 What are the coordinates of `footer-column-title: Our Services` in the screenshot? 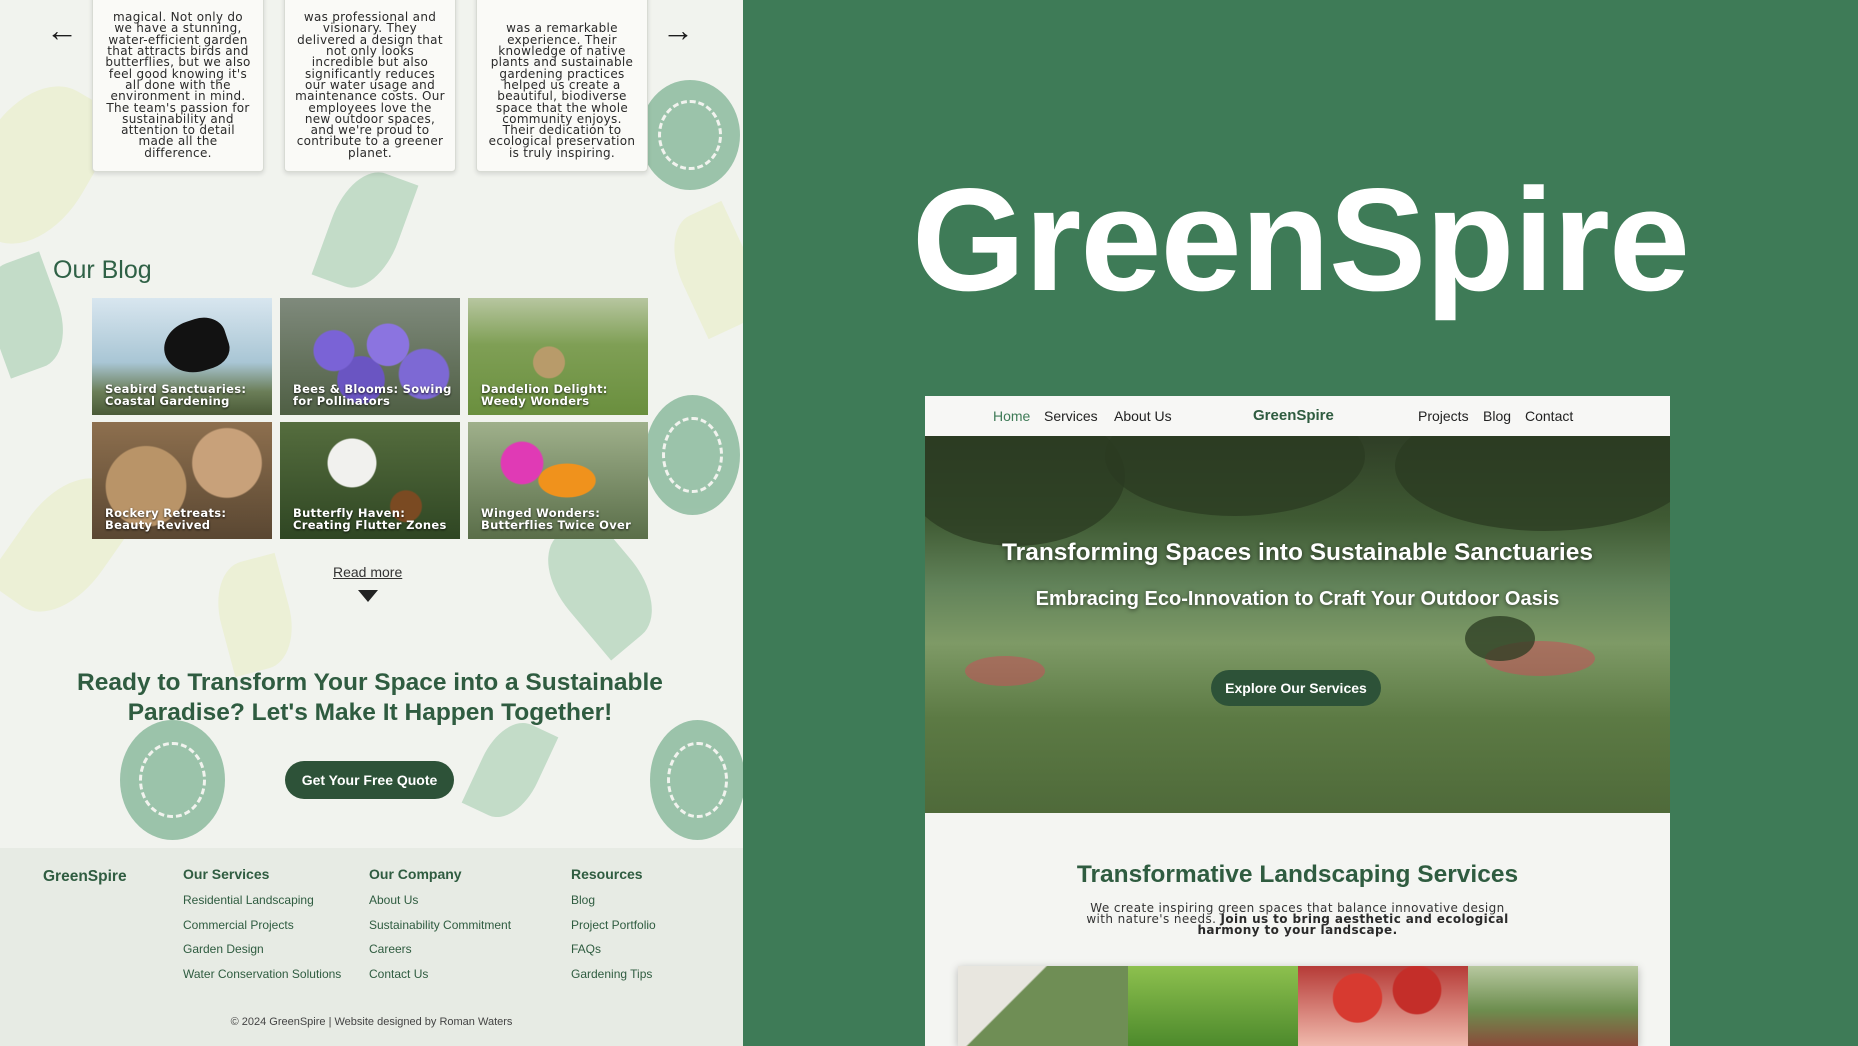 It's located at (226, 874).